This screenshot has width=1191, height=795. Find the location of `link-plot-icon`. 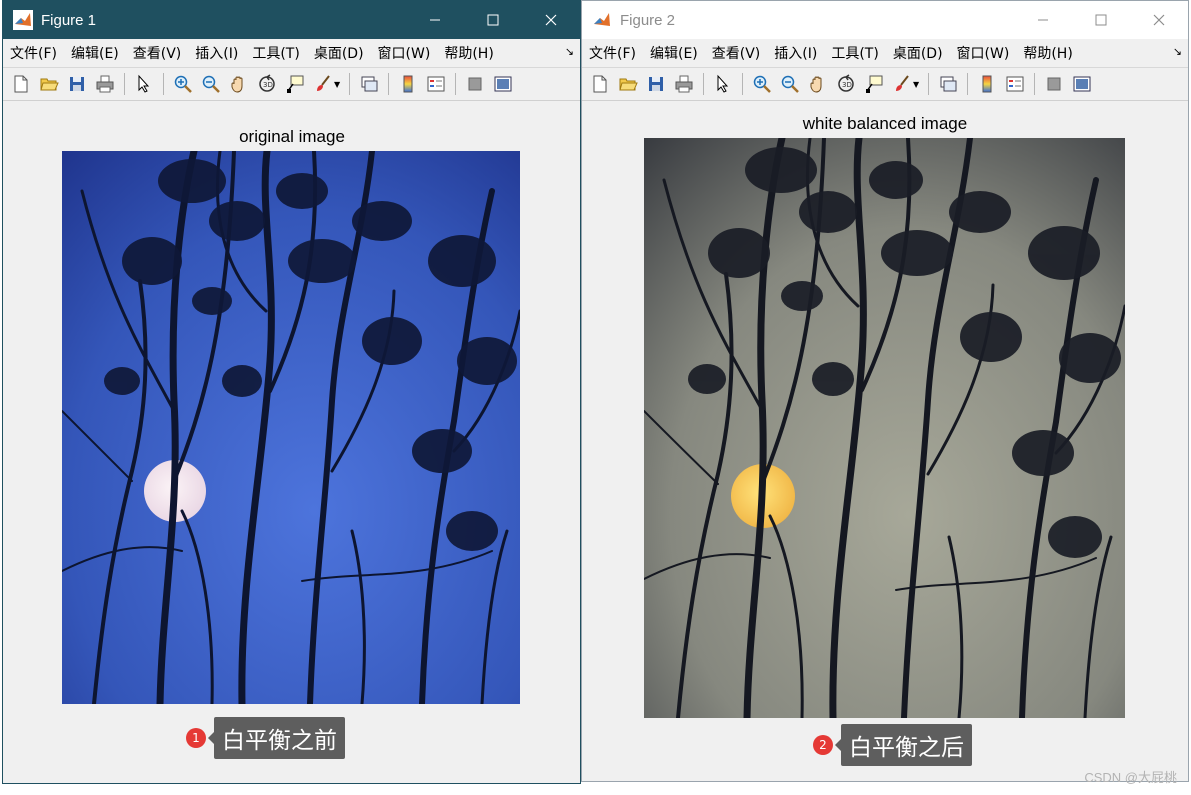

link-plot-icon is located at coordinates (948, 84).